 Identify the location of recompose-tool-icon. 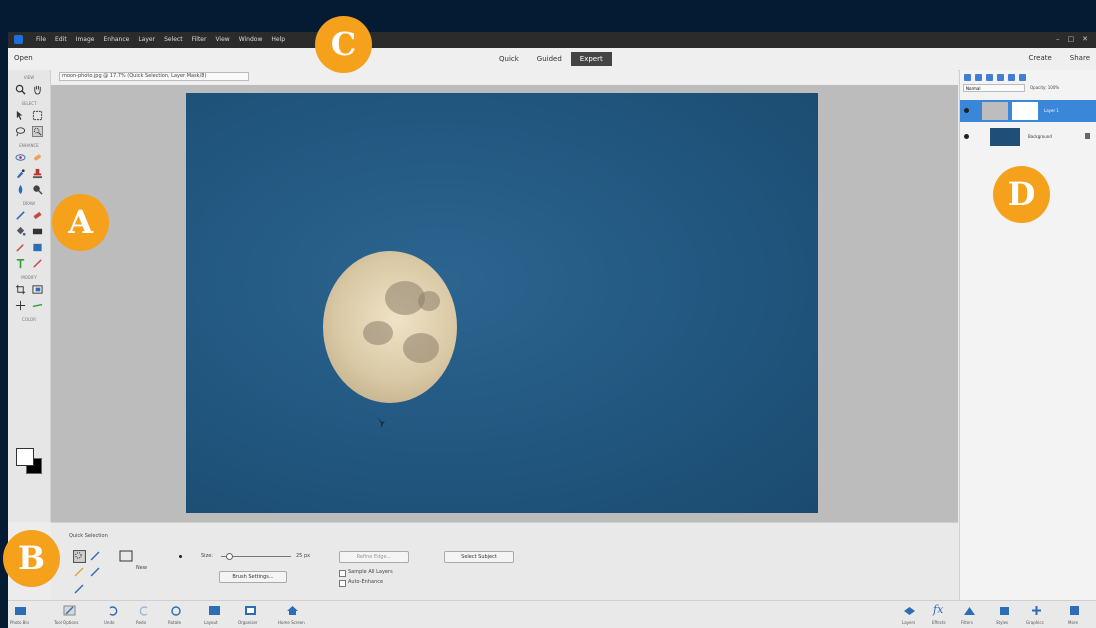
(37, 289).